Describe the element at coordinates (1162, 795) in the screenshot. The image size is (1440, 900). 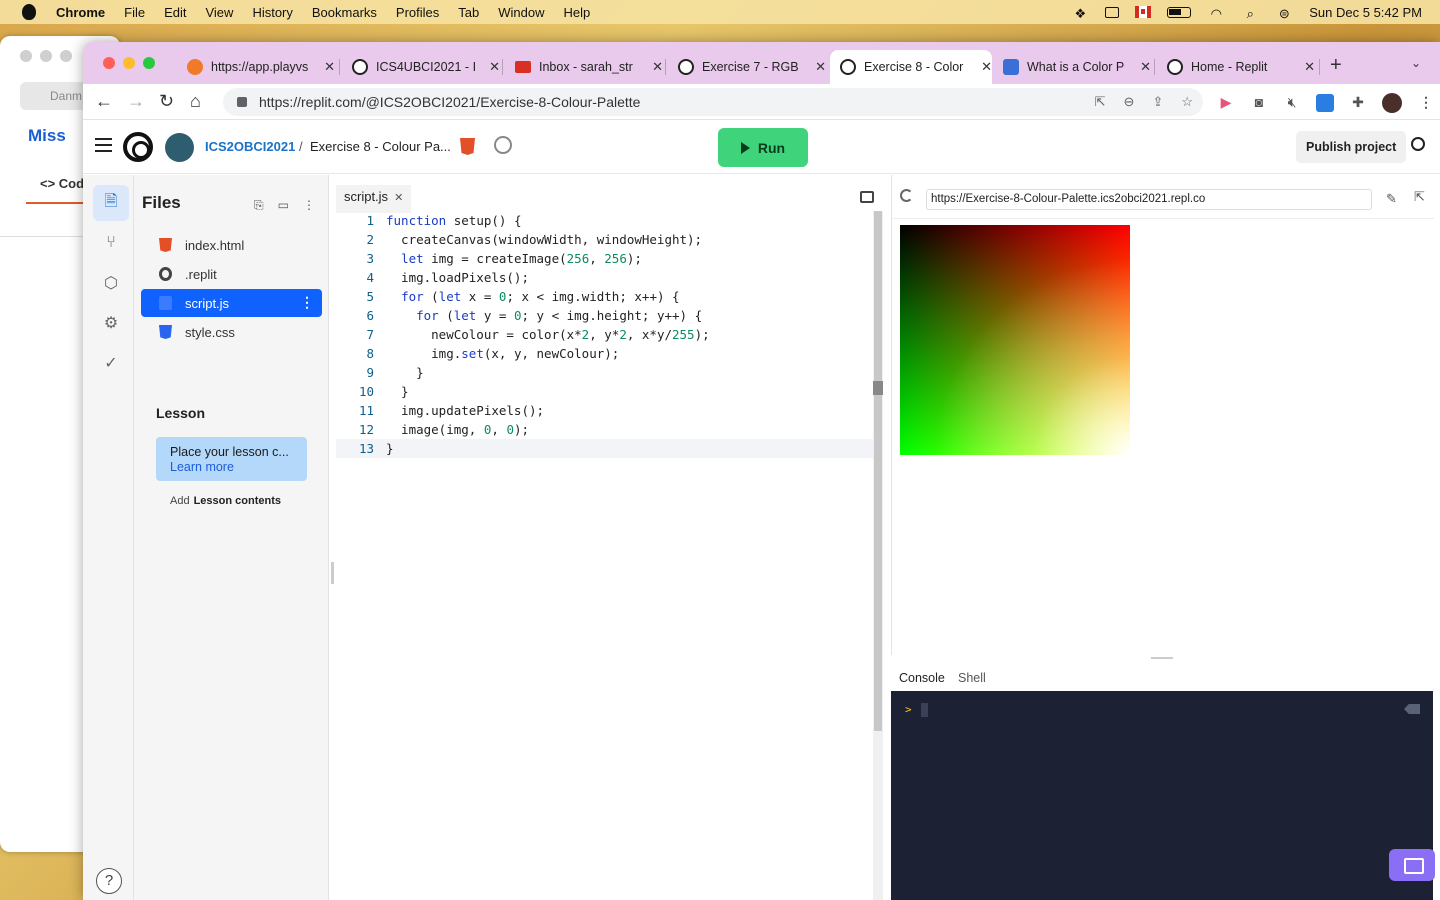
I see `console-output: >` at that location.